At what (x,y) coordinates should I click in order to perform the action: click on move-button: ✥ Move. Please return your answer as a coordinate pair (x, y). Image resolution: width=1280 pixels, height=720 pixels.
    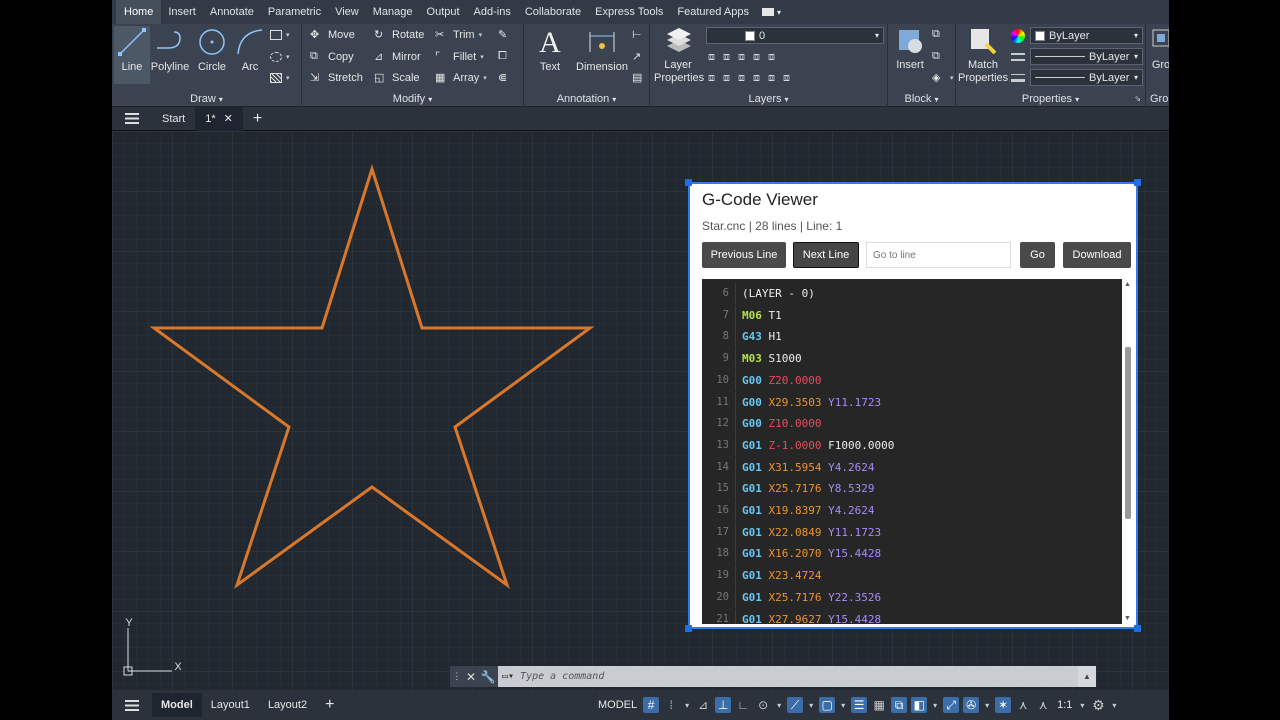
    Looking at the image, I should click on (332, 35).